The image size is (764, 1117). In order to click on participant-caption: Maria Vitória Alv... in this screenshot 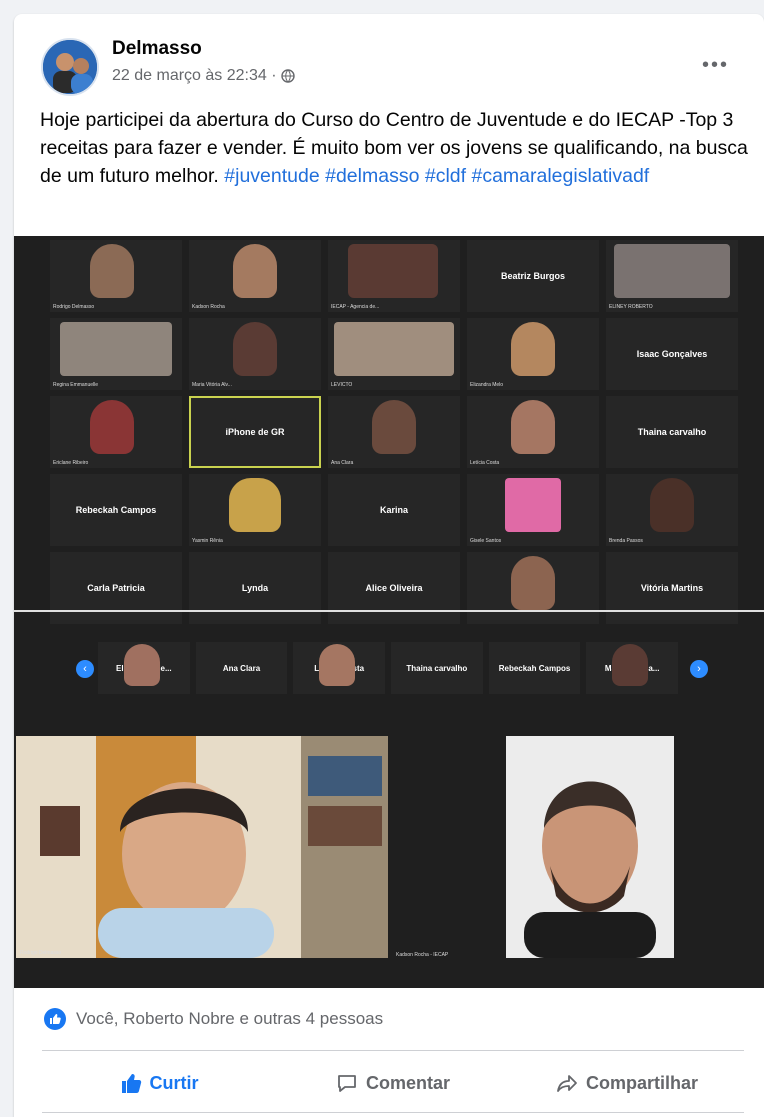, I will do `click(212, 385)`.